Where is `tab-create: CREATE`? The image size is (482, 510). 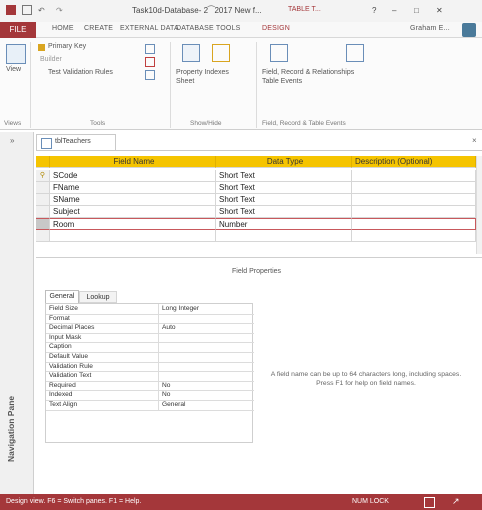
tab-create: CREATE is located at coordinates (98, 28).